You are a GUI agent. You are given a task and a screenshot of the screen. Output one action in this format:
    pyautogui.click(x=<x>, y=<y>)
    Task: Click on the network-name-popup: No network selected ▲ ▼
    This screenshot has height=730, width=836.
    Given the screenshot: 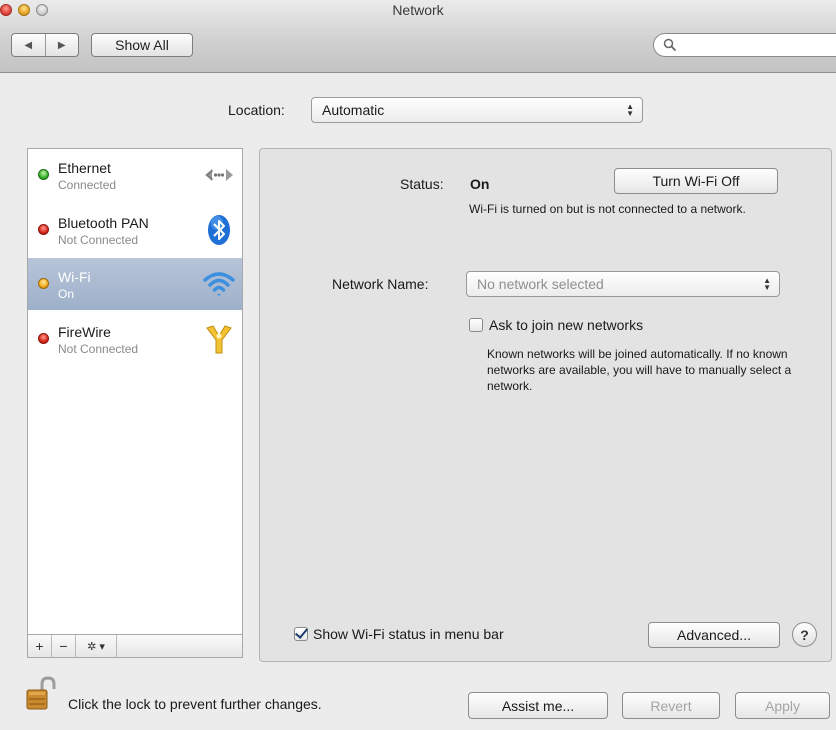 What is the action you would take?
    pyautogui.click(x=623, y=284)
    